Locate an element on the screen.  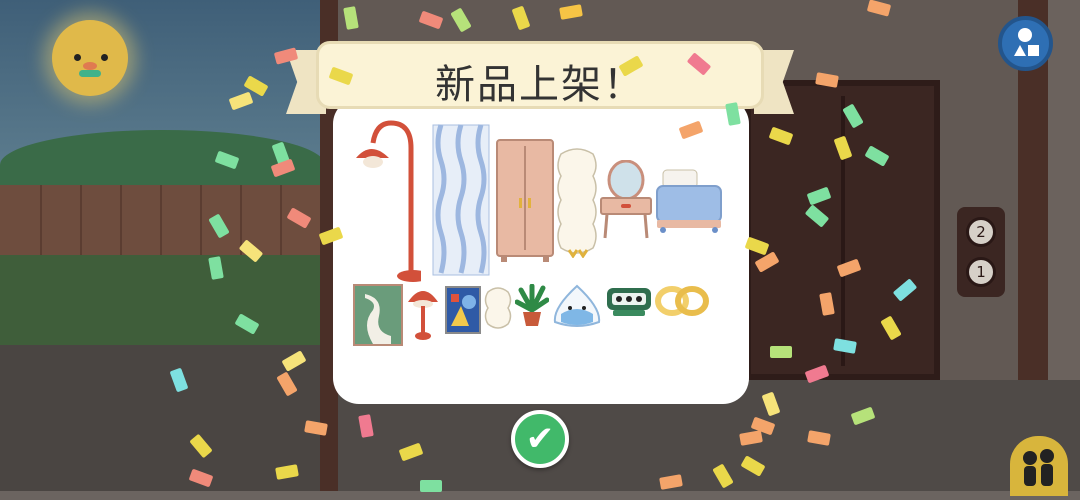
alarm-clock-icon is located at coordinates (629, 302).